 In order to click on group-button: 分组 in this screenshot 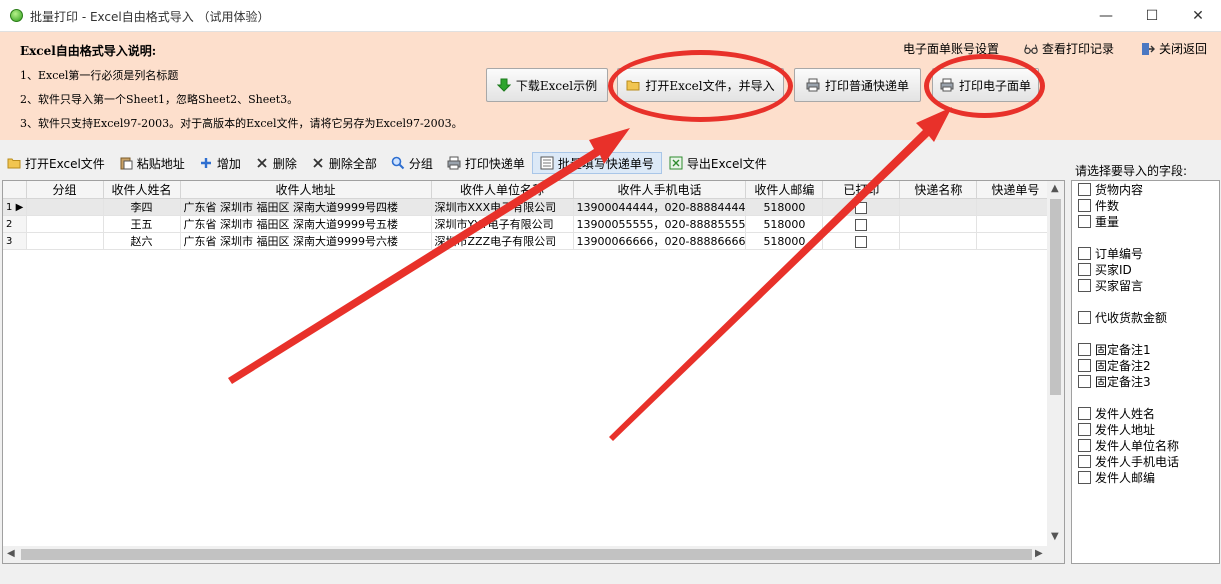, I will do `click(412, 163)`.